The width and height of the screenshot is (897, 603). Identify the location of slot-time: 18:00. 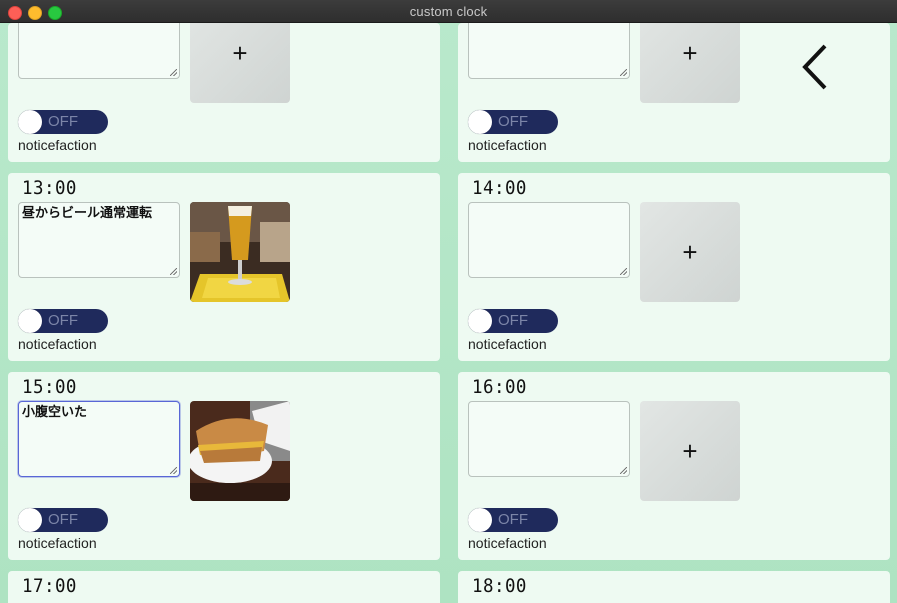
(499, 586).